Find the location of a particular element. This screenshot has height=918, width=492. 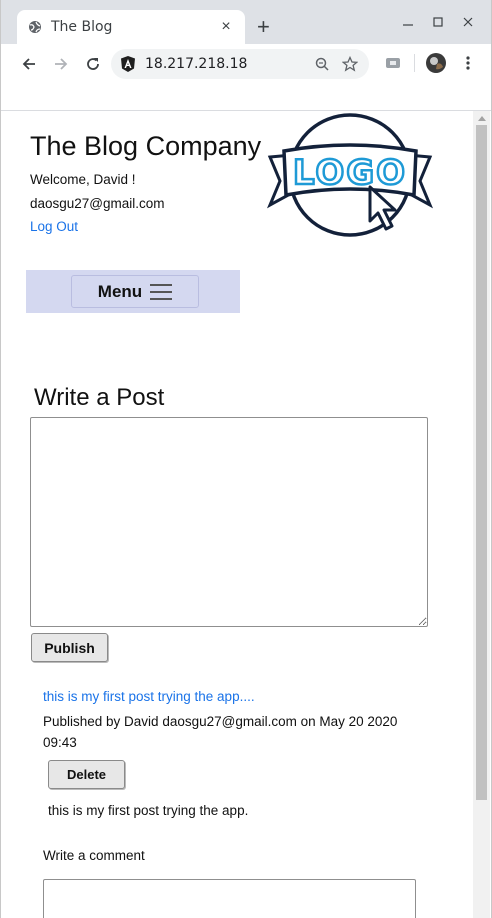

minimize-button is located at coordinates (408, 22).